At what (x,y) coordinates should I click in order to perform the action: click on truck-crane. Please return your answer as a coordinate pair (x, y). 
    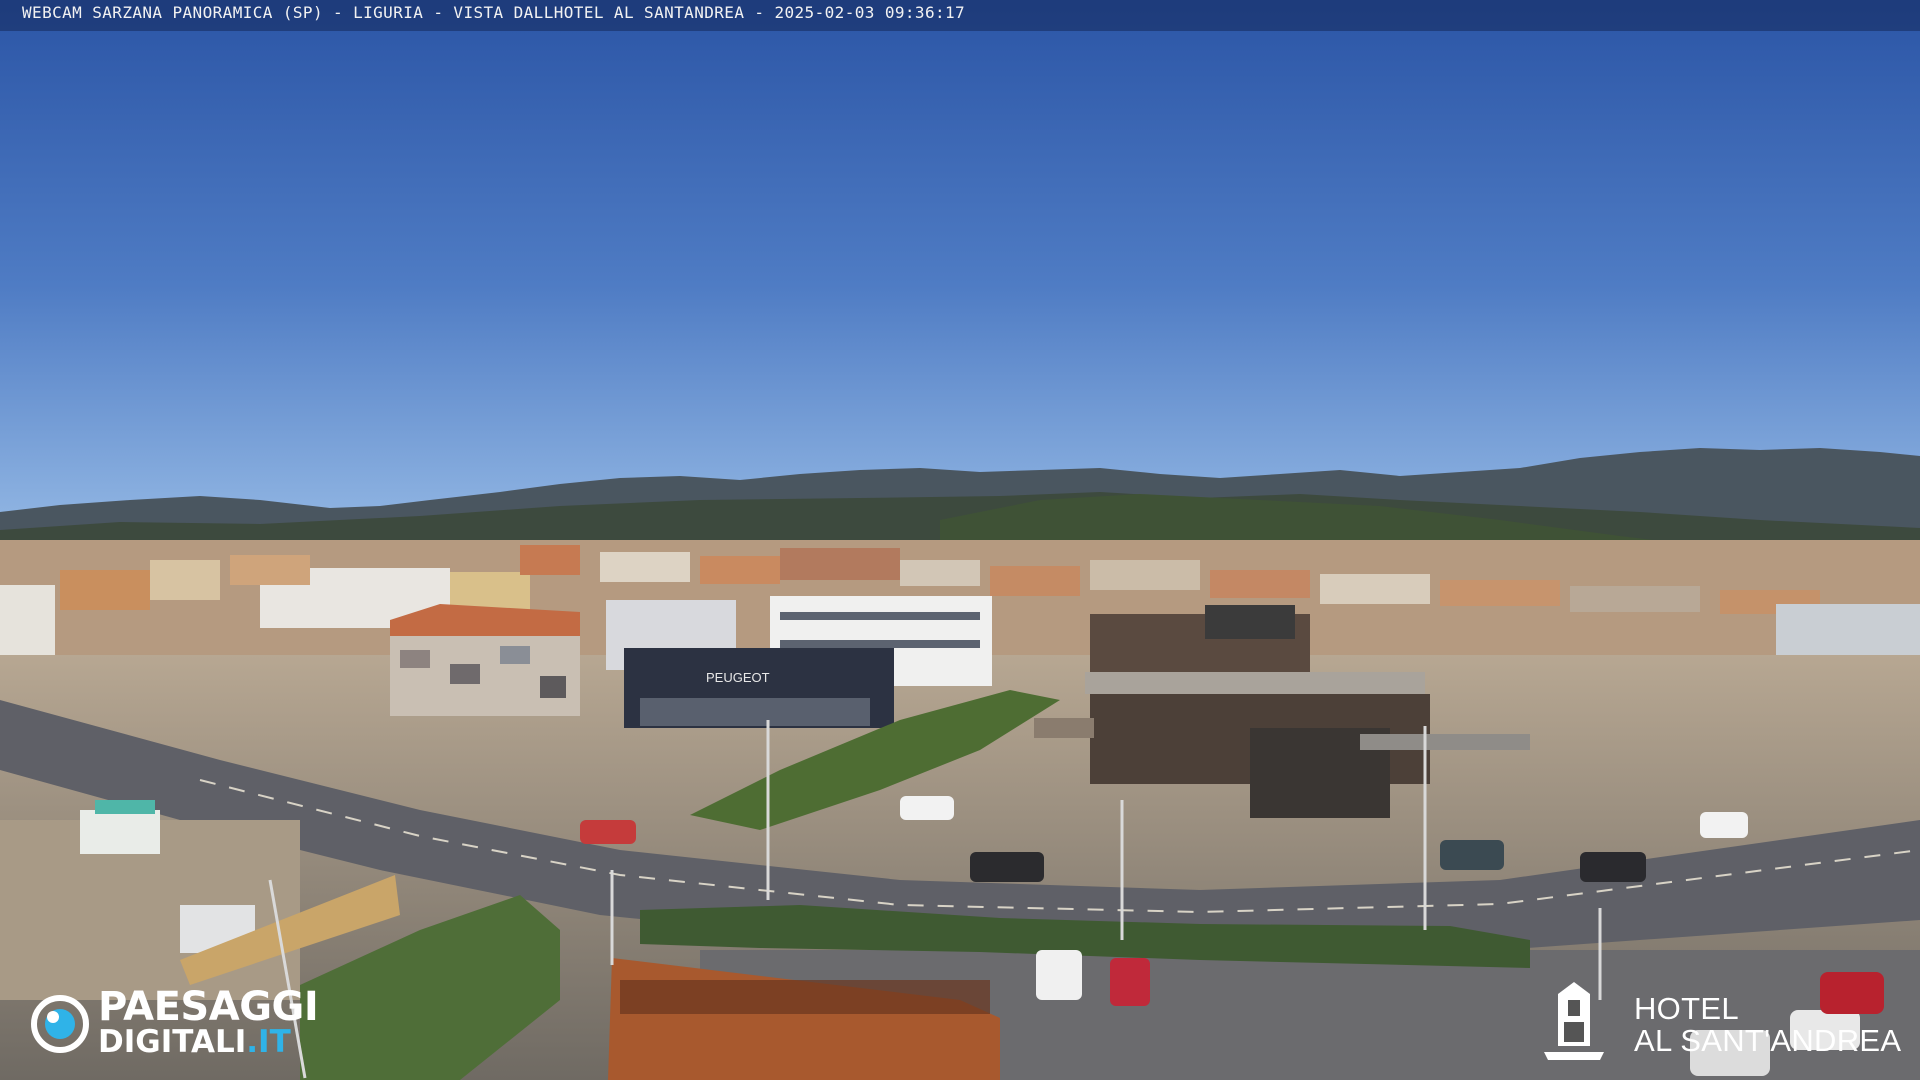
    Looking at the image, I should click on (125, 807).